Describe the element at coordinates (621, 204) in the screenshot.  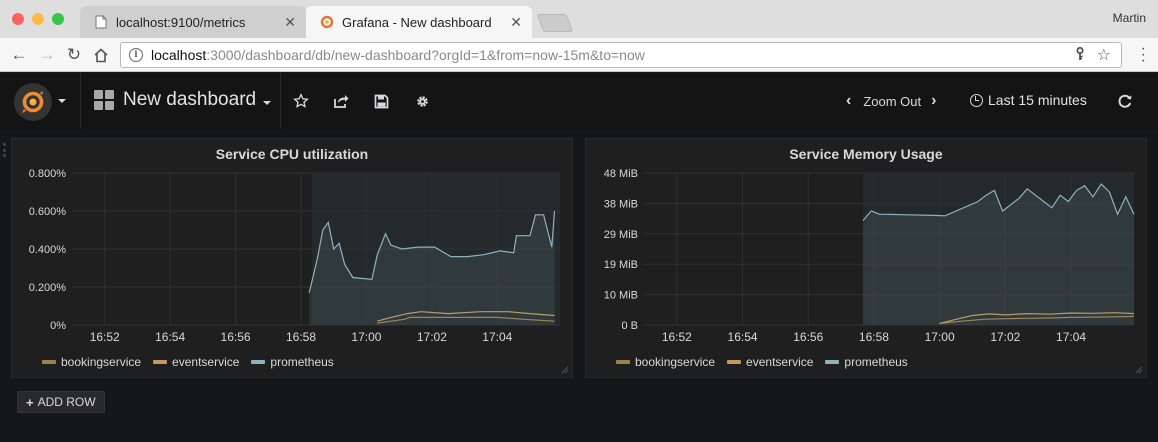
I see `y-tick-label: 38 MiB` at that location.